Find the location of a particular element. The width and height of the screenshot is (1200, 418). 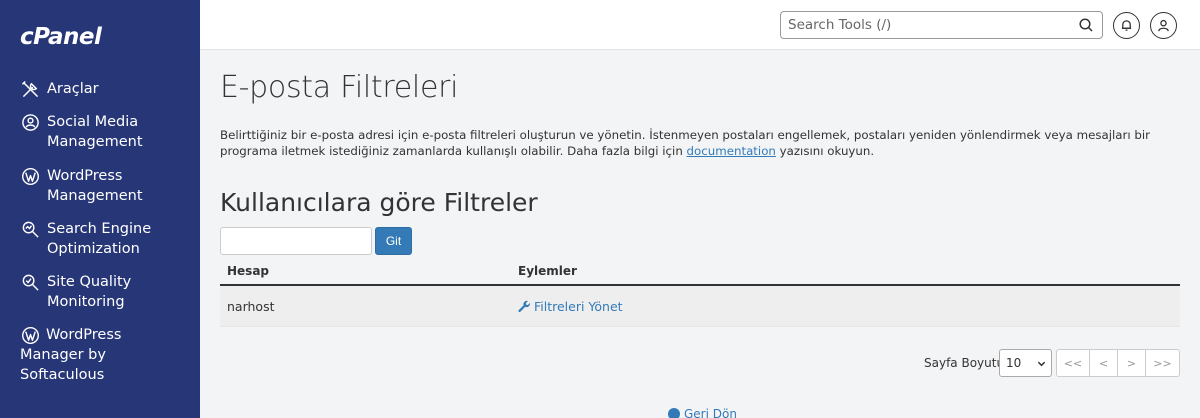

manage-filters-link: Filtreleri Yönet is located at coordinates (570, 306).